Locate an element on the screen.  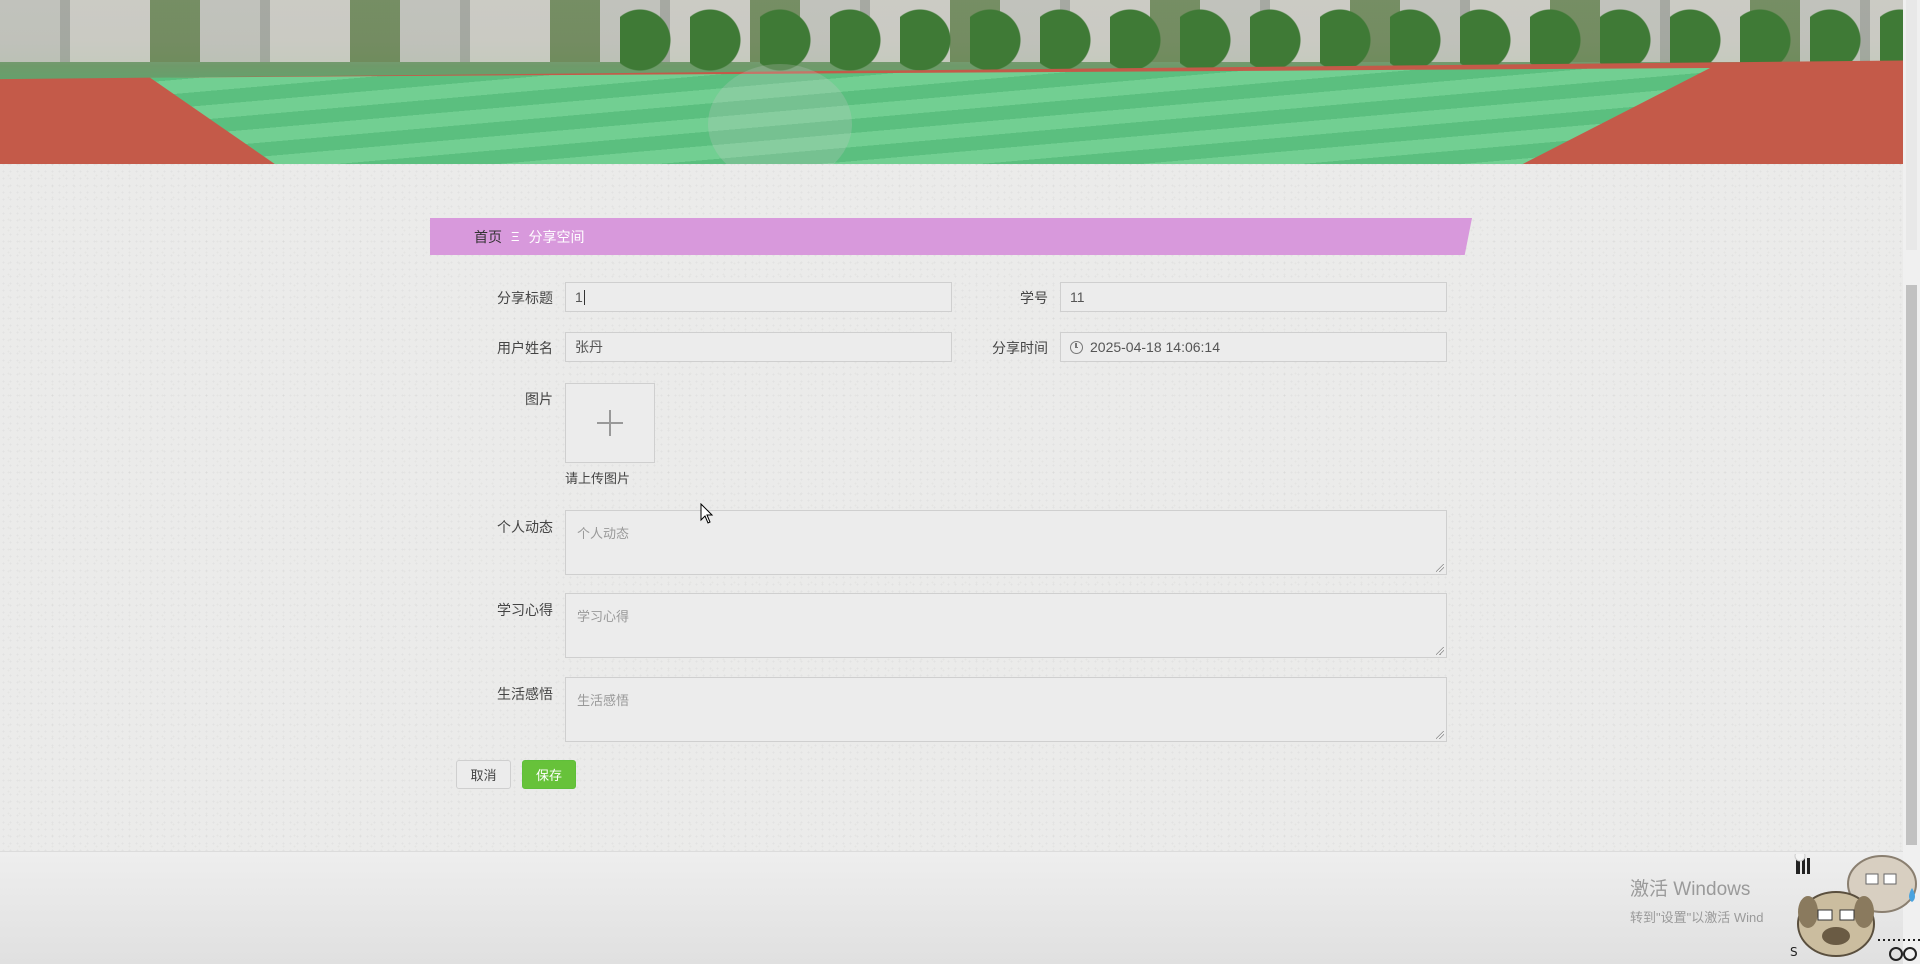
student-id-value: 11 is located at coordinates (1077, 297).